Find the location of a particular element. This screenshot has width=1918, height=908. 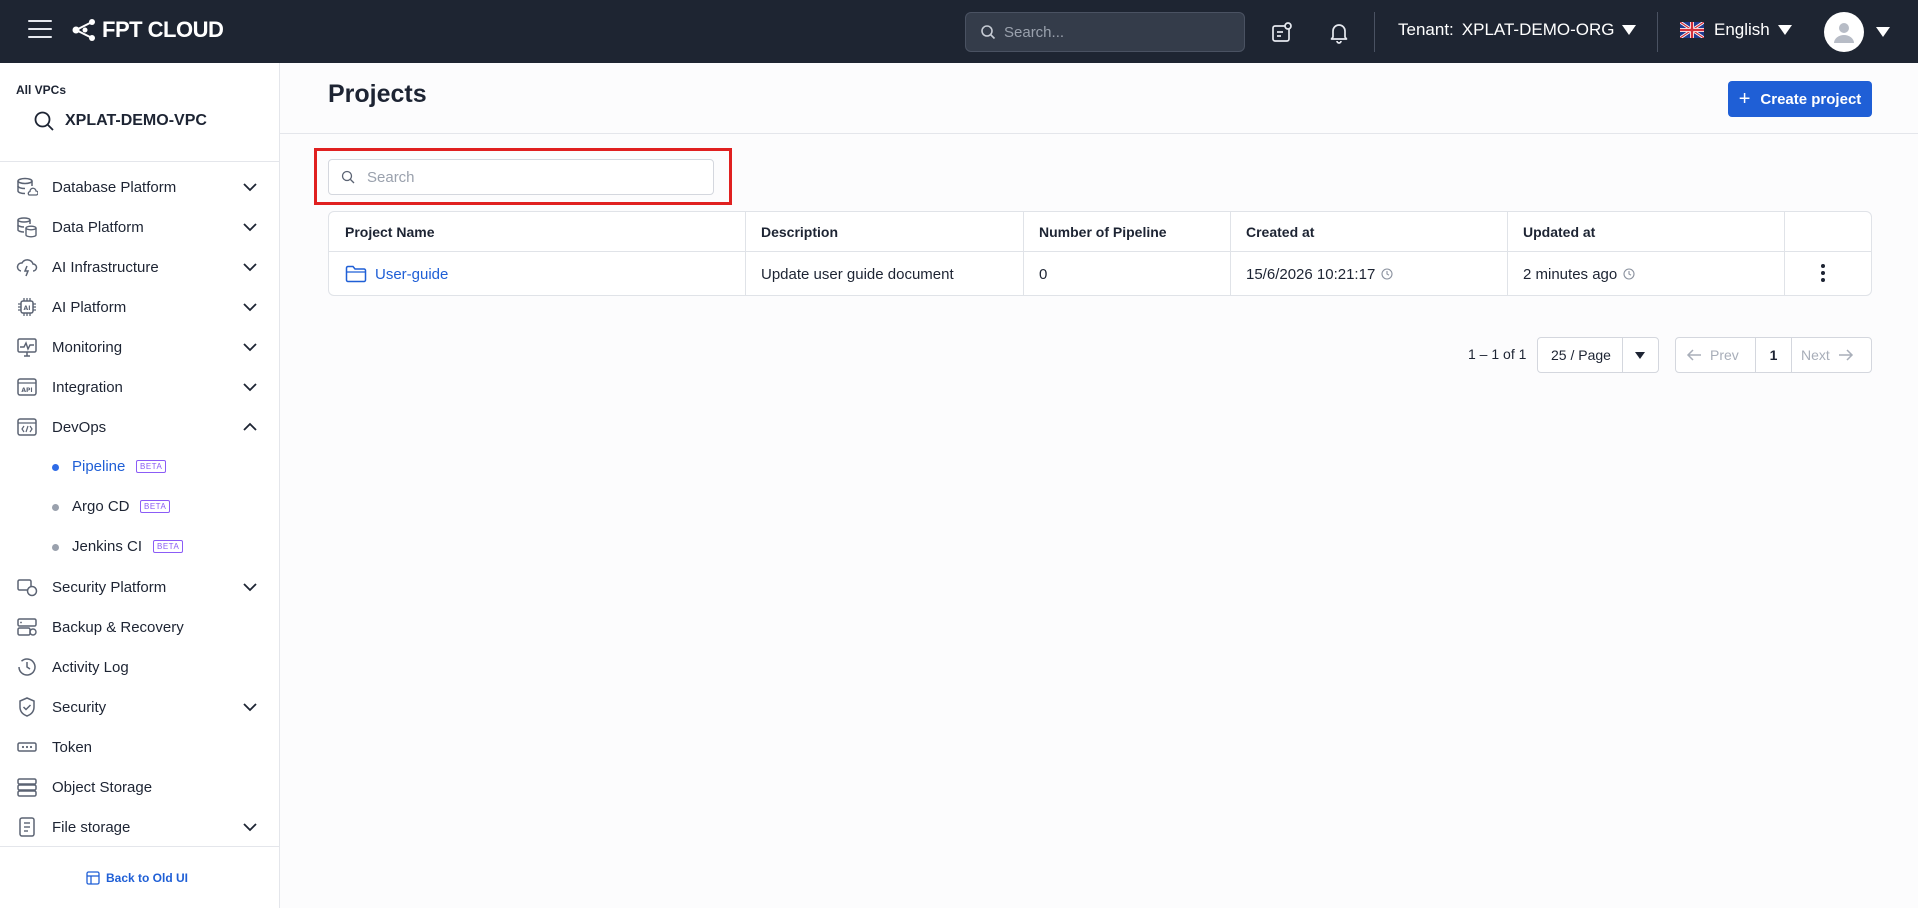

sidebar-item-label: Monitoring is located at coordinates (87, 347).